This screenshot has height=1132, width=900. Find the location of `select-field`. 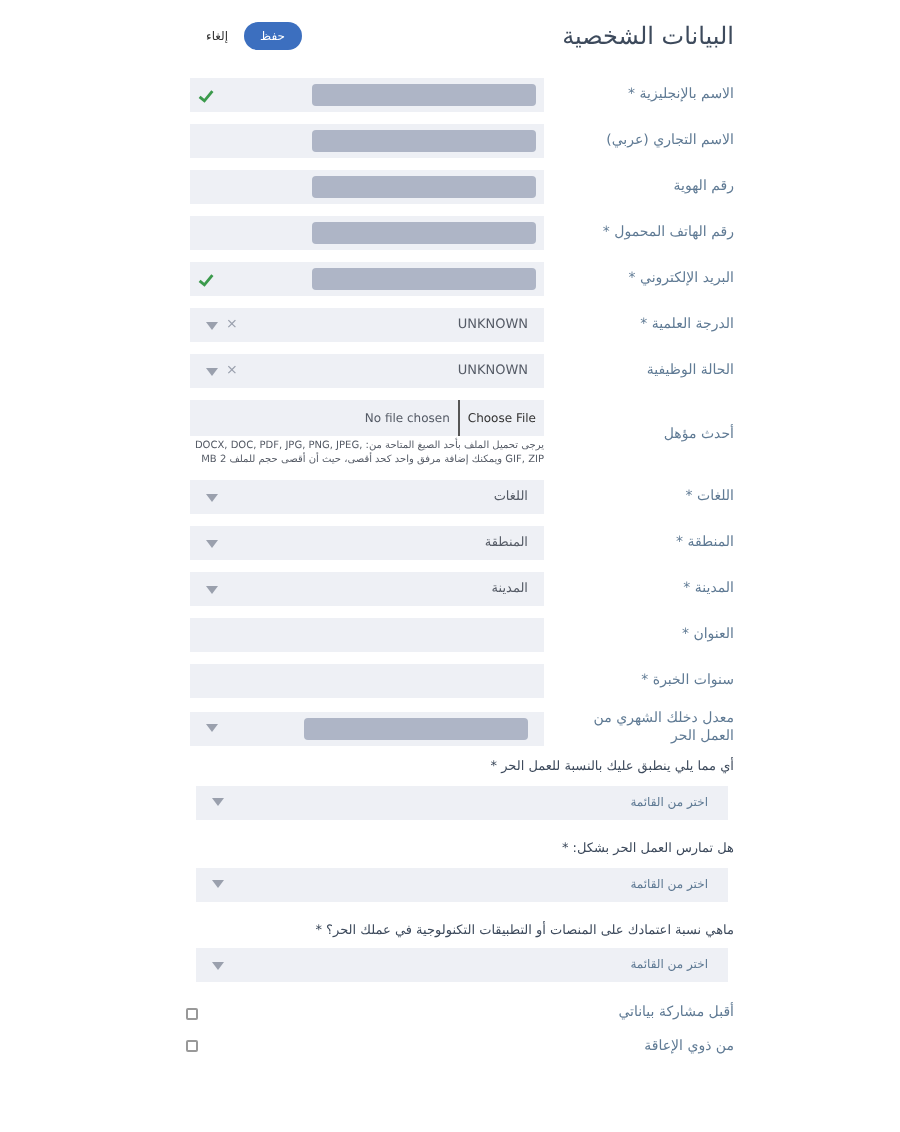

select-field is located at coordinates (367, 728).